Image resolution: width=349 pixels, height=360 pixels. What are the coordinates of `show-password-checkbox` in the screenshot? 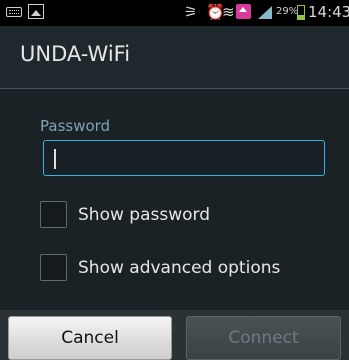 It's located at (53, 214).